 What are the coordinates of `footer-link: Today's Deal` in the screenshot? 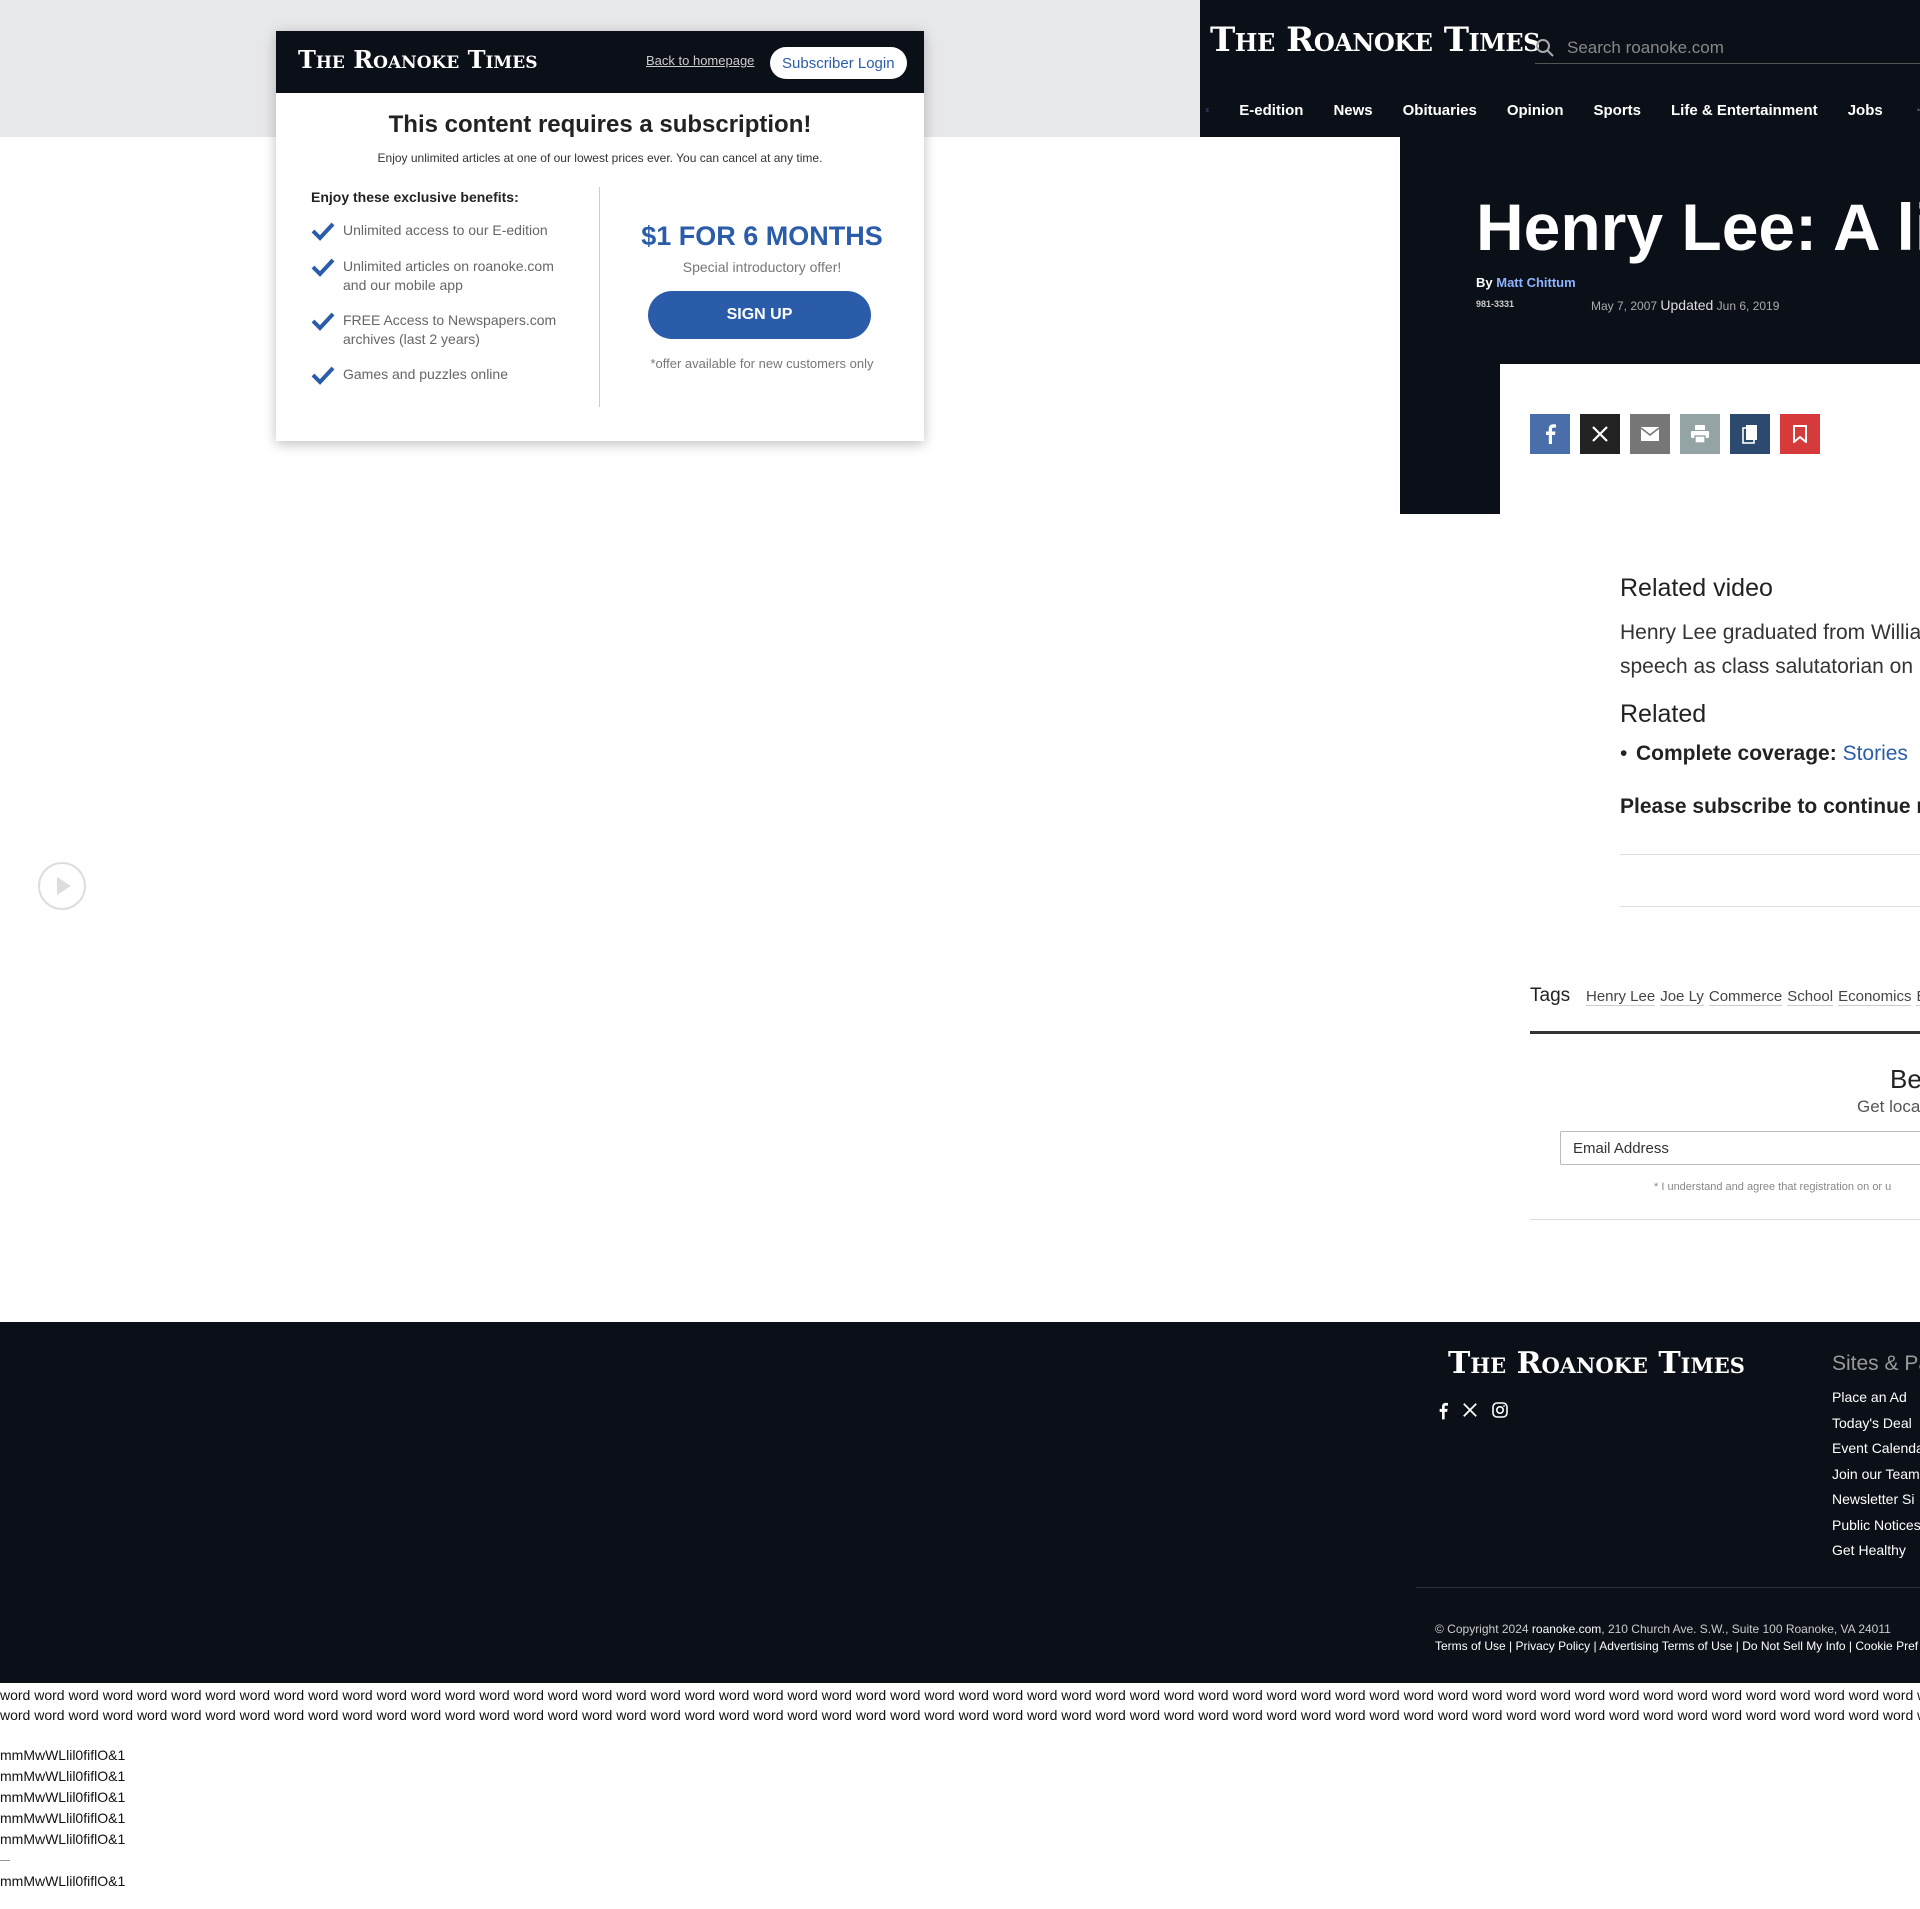 It's located at (1876, 1427).